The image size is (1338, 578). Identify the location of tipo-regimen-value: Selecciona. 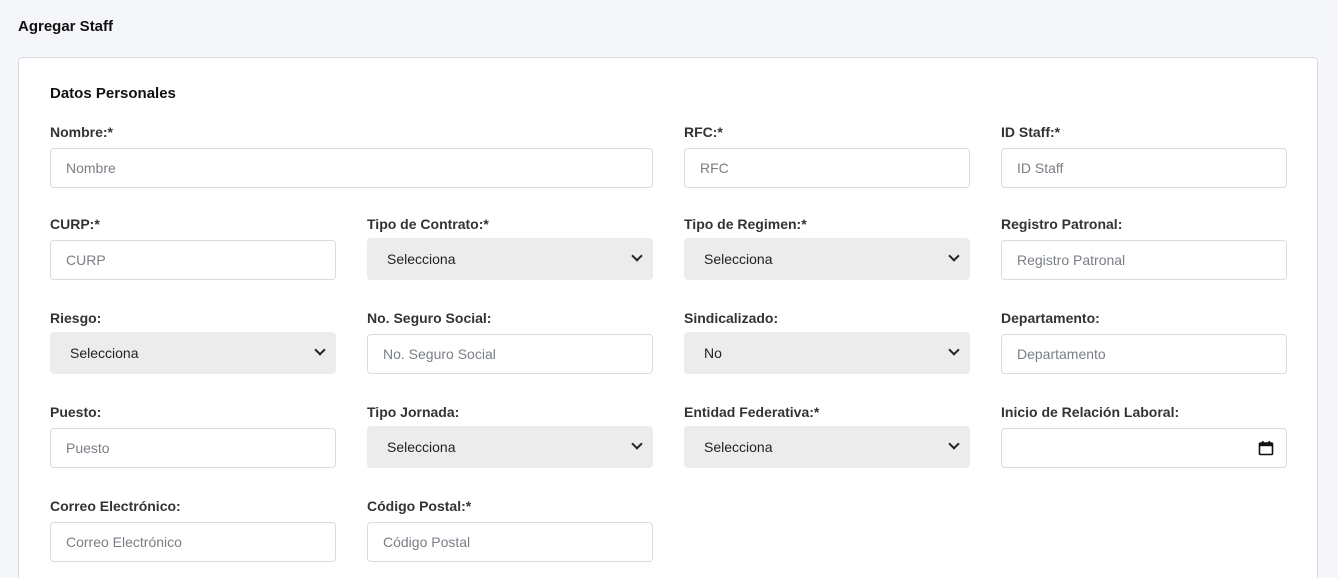
(738, 259).